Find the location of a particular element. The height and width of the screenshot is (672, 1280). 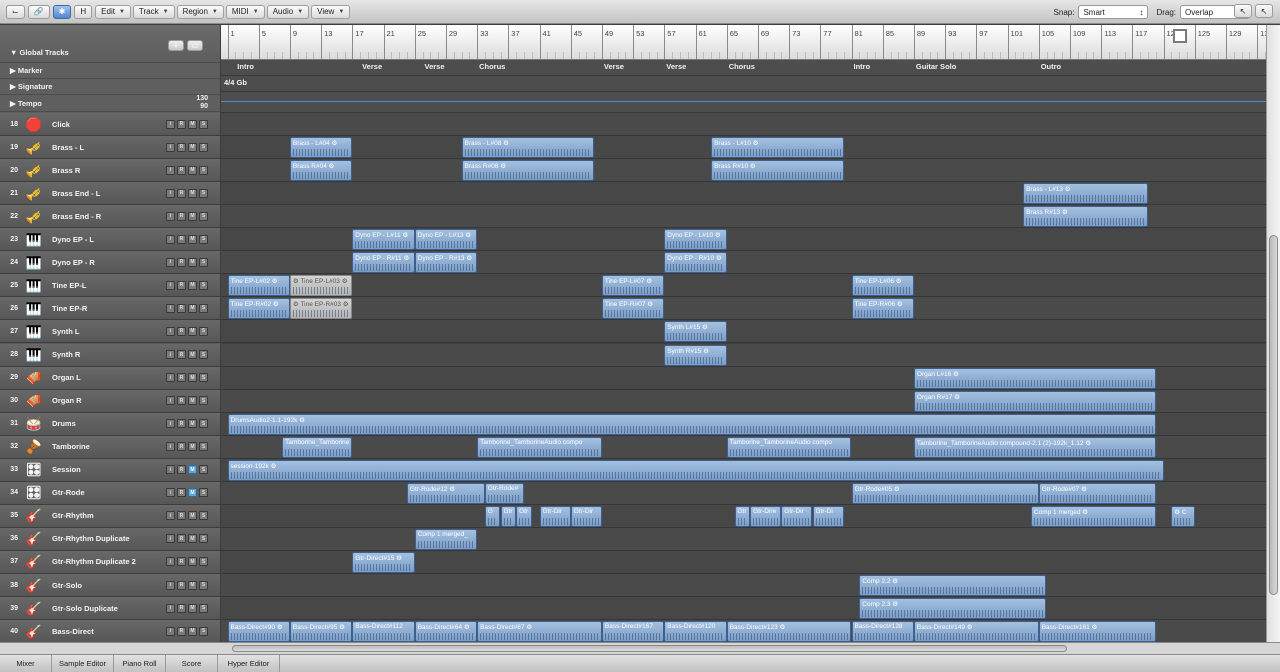

cycle-region is located at coordinates (1180, 36).